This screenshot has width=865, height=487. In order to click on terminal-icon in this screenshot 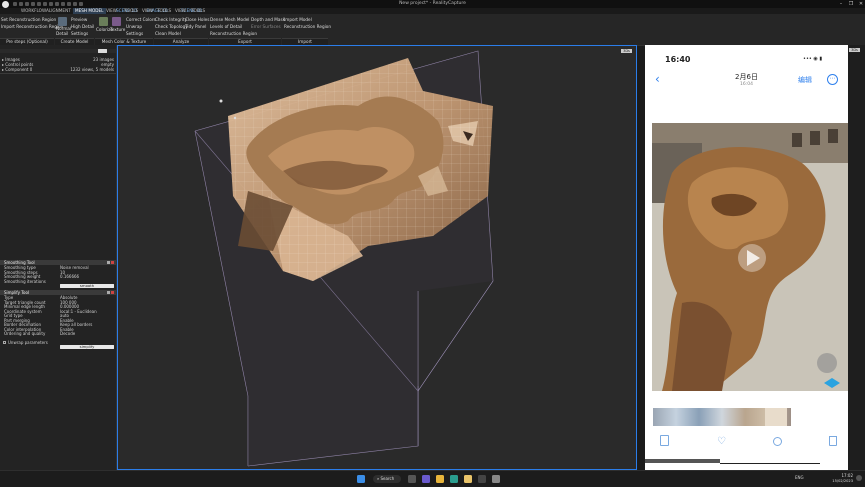, I will do `click(482, 479)`.